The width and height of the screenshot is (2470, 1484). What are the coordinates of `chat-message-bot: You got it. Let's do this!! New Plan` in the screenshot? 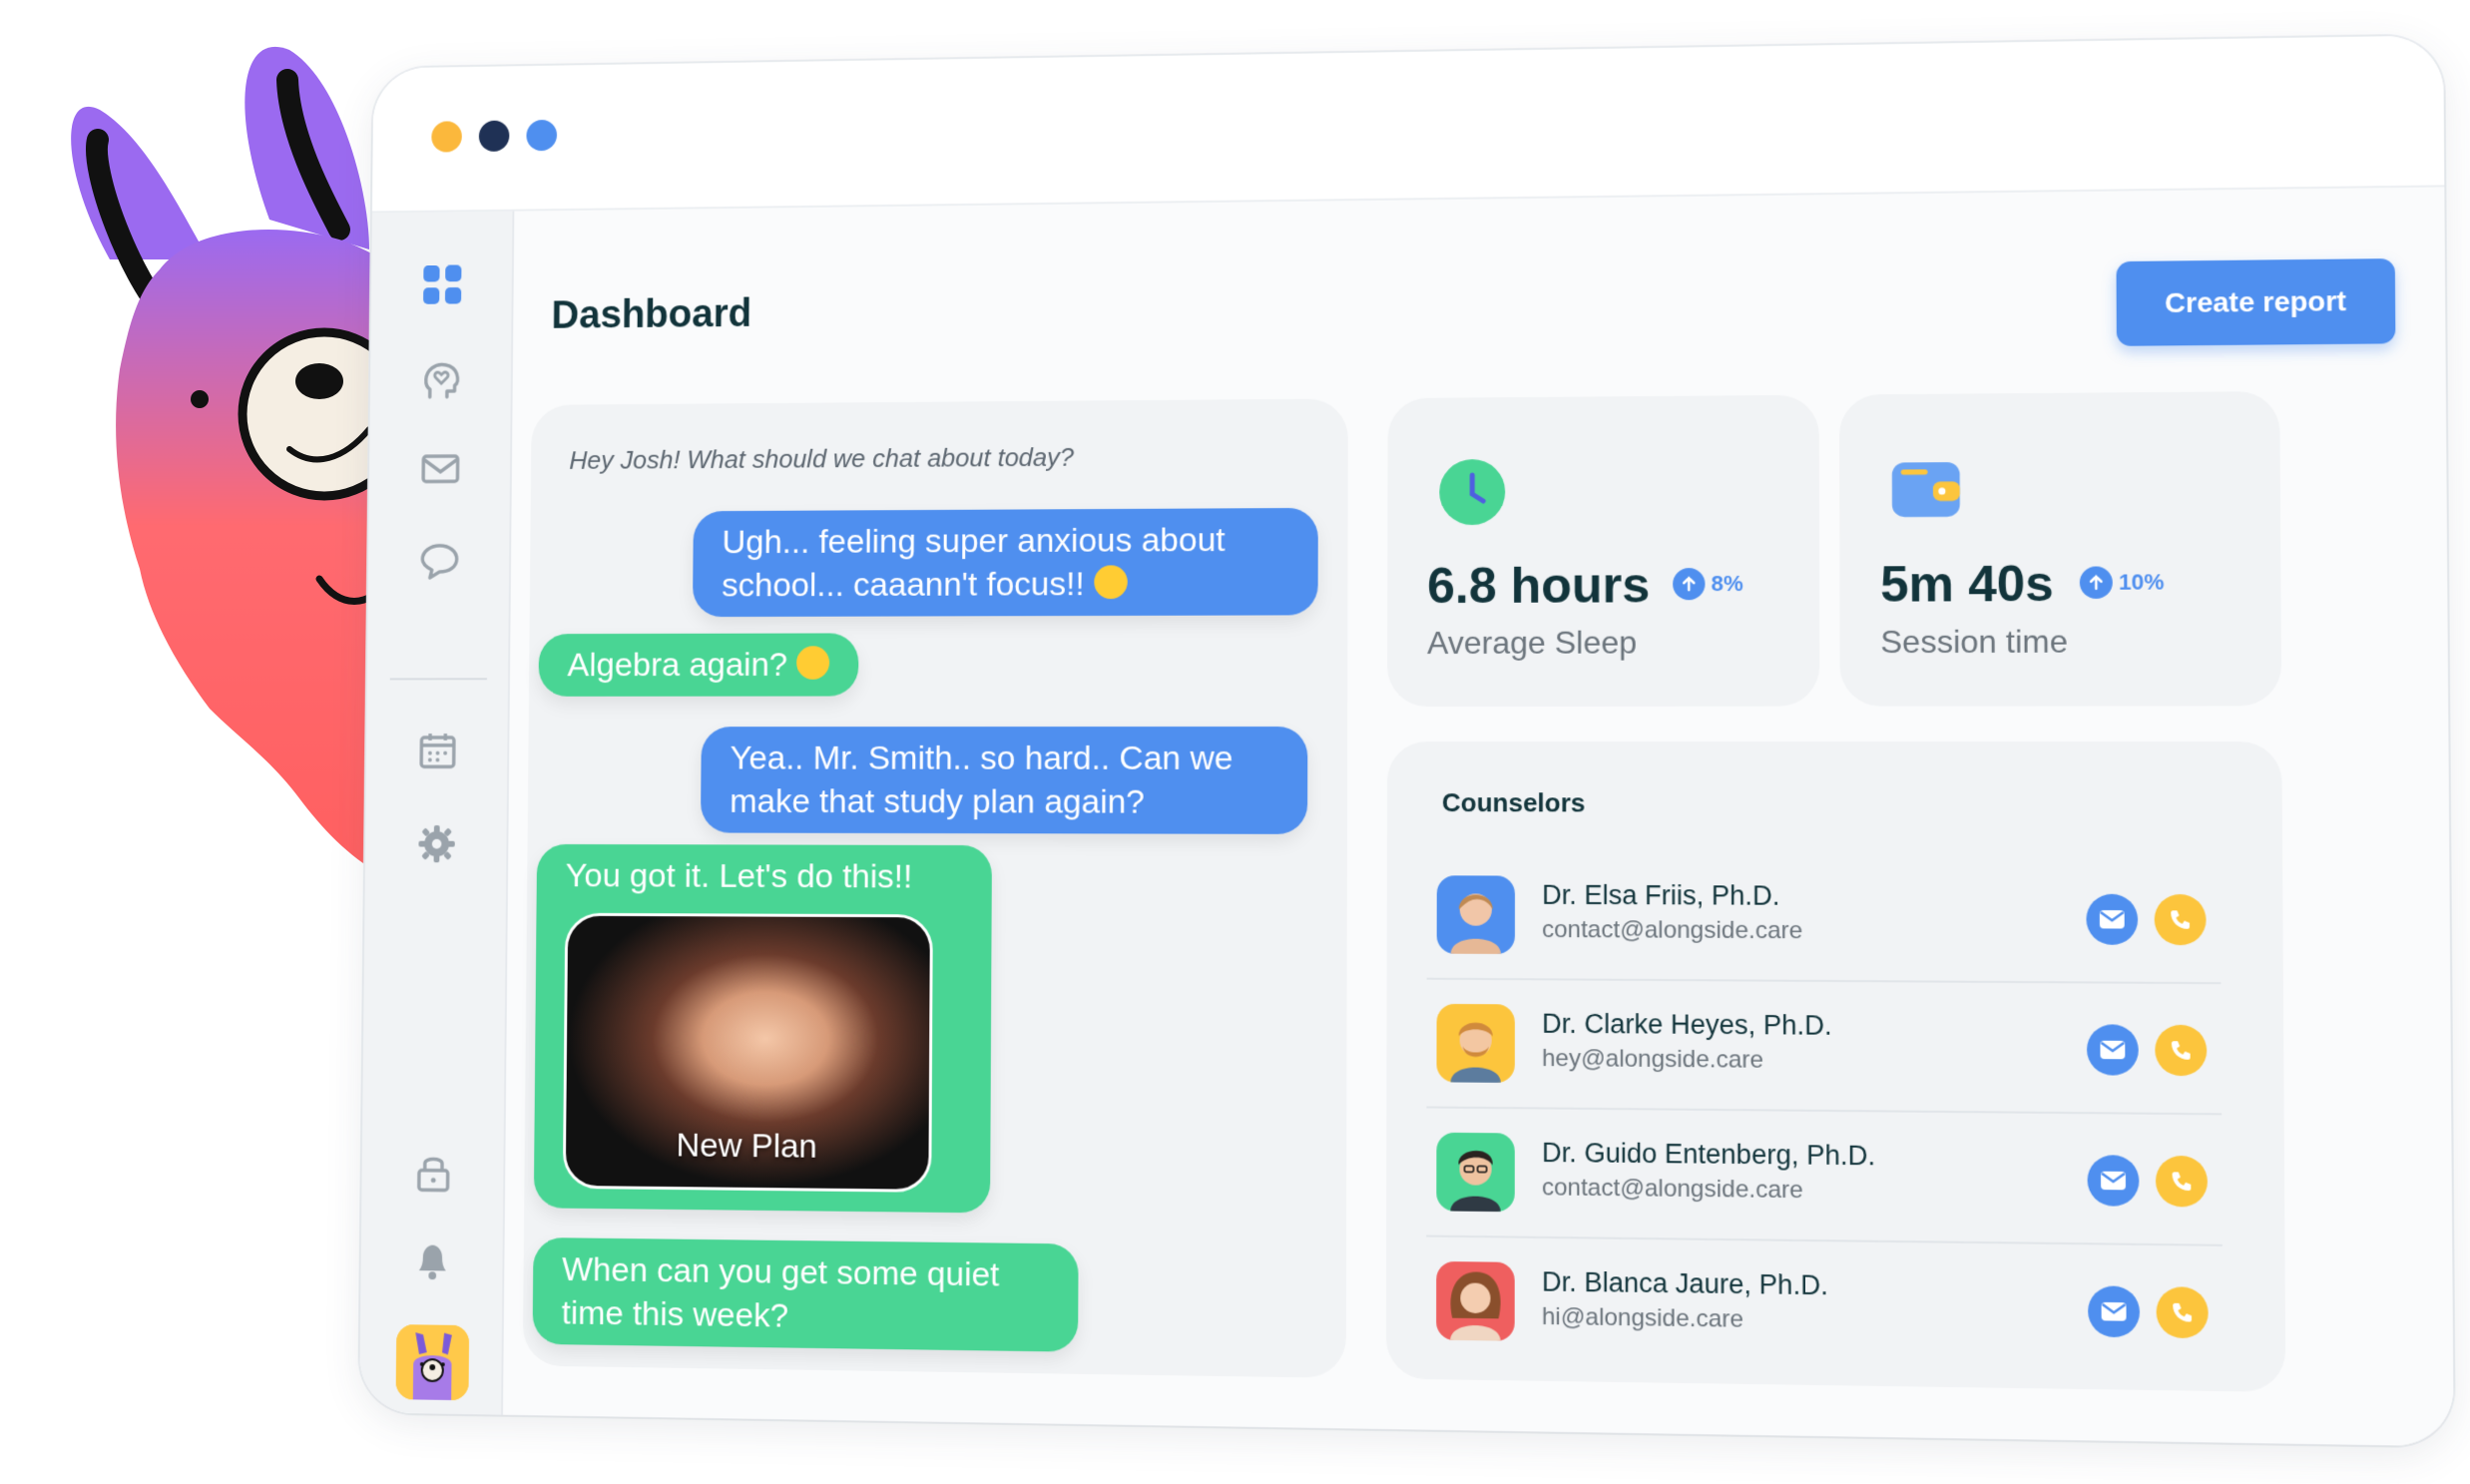 It's located at (762, 1028).